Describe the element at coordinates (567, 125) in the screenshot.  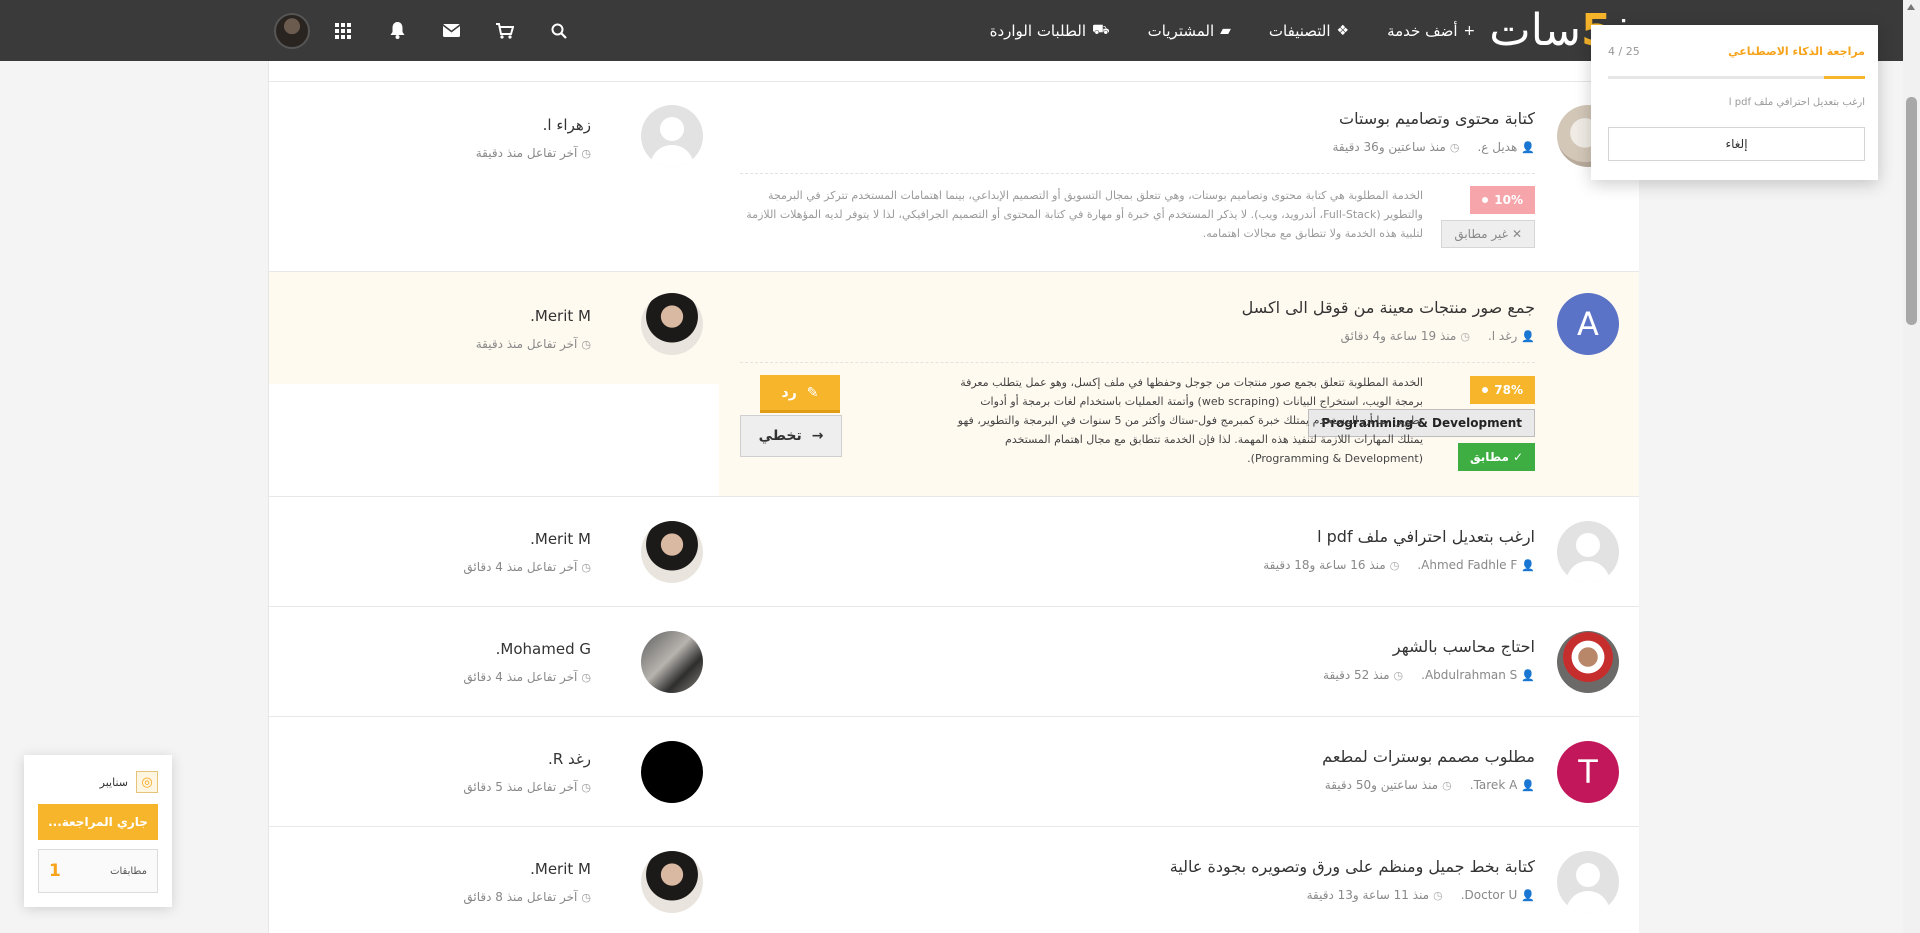
I see `client-name: زهراء ا.` at that location.